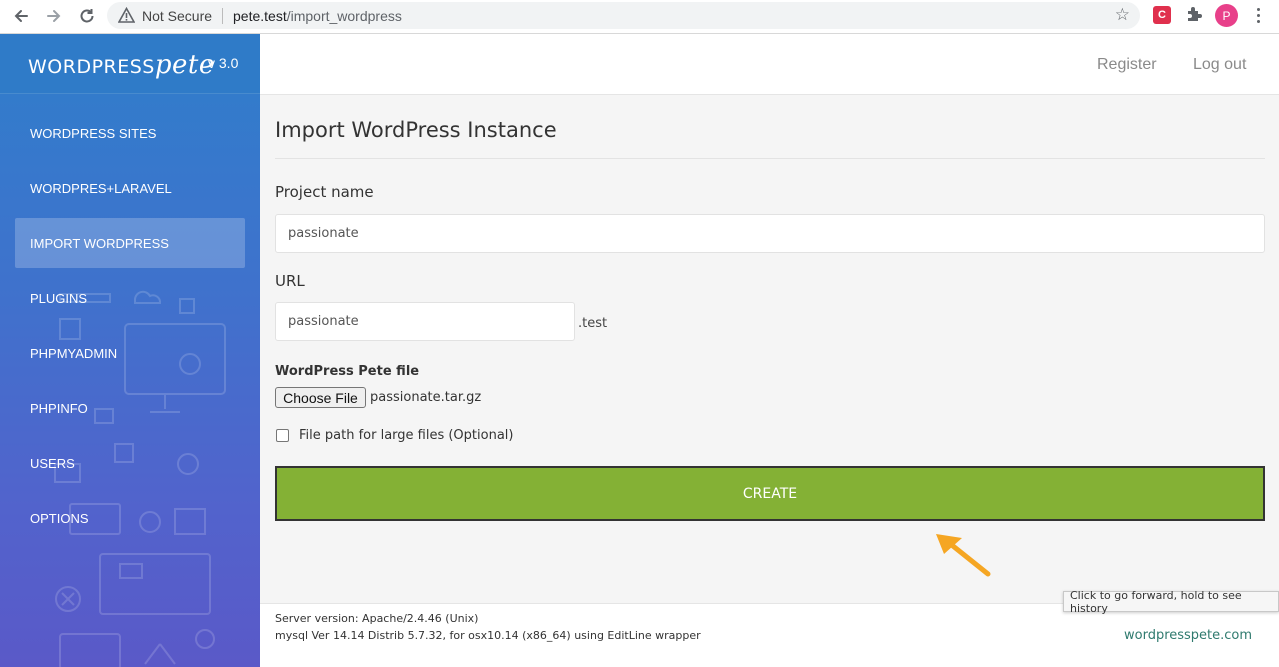  I want to click on logo-pete-text: pete, so click(184, 65).